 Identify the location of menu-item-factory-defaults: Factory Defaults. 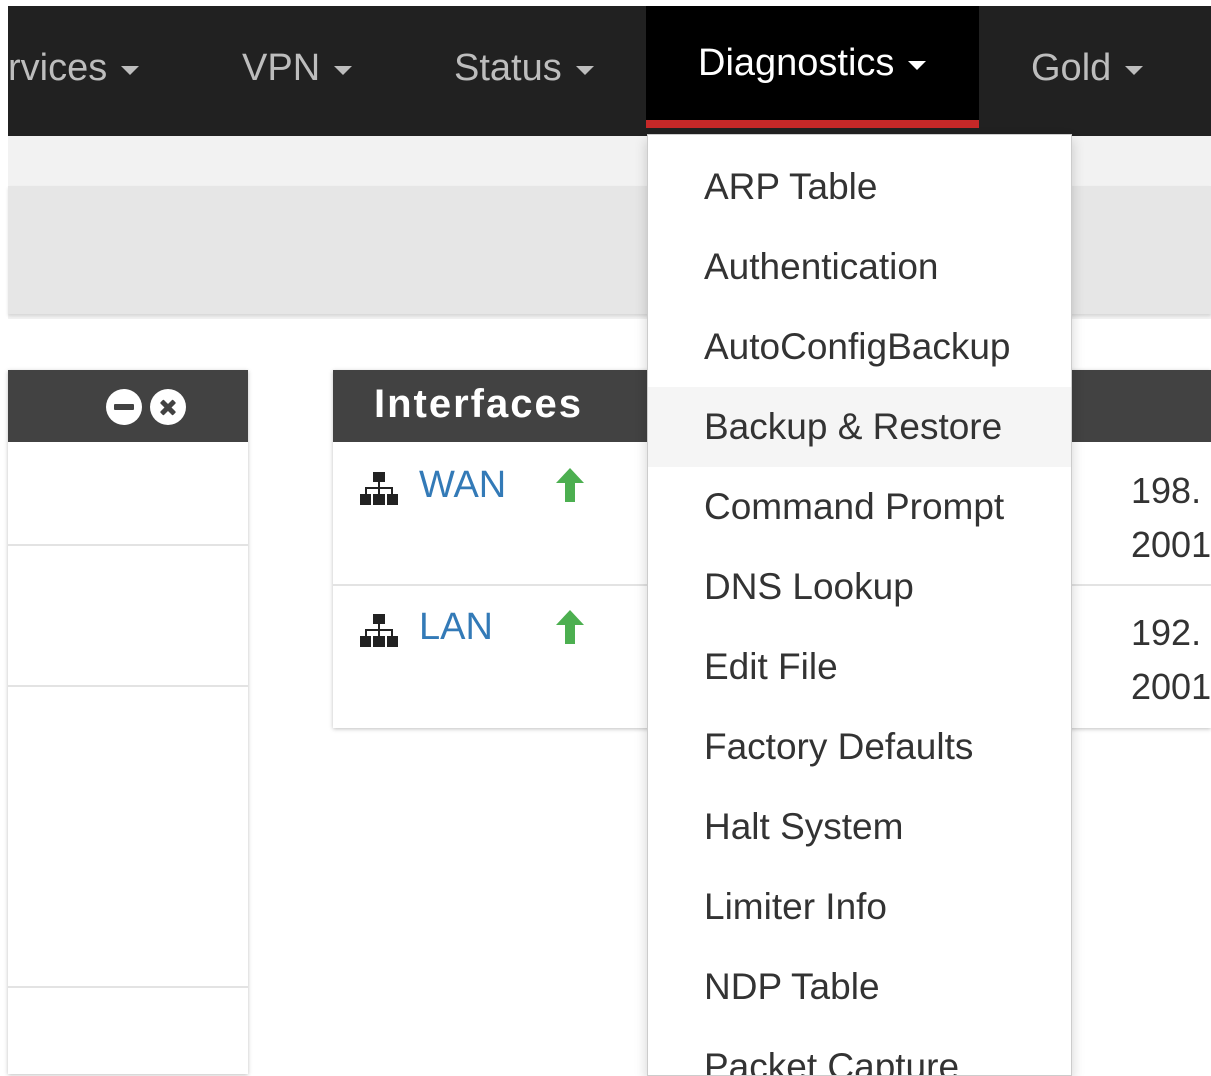
(859, 747).